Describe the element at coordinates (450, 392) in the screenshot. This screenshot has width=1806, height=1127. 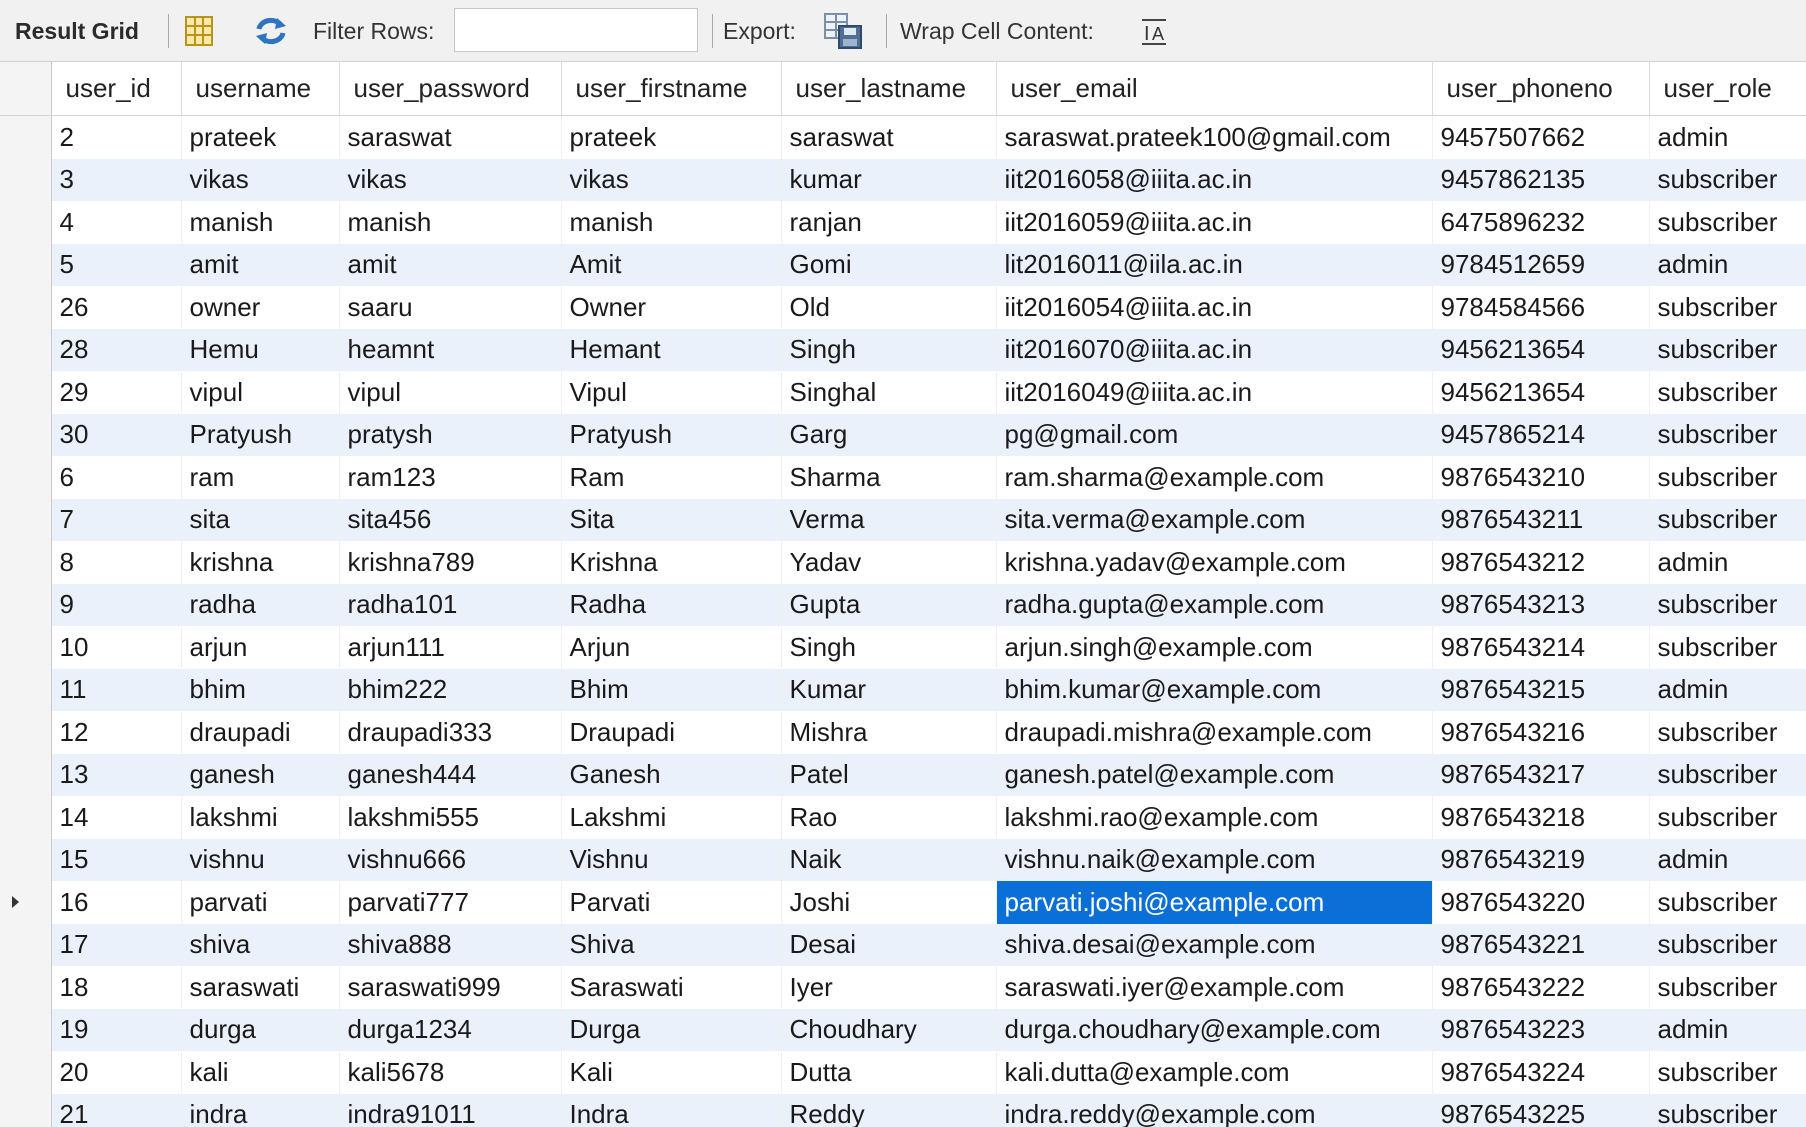
I see `cell-user-password: vipul` at that location.